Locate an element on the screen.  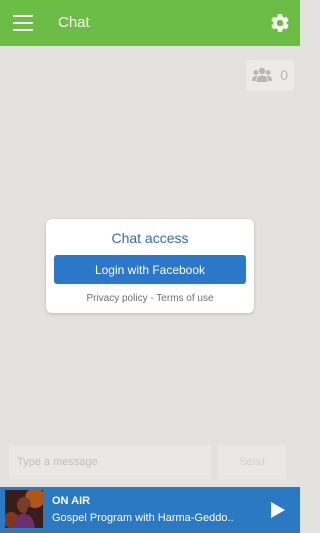
app-header: Chat is located at coordinates (150, 23).